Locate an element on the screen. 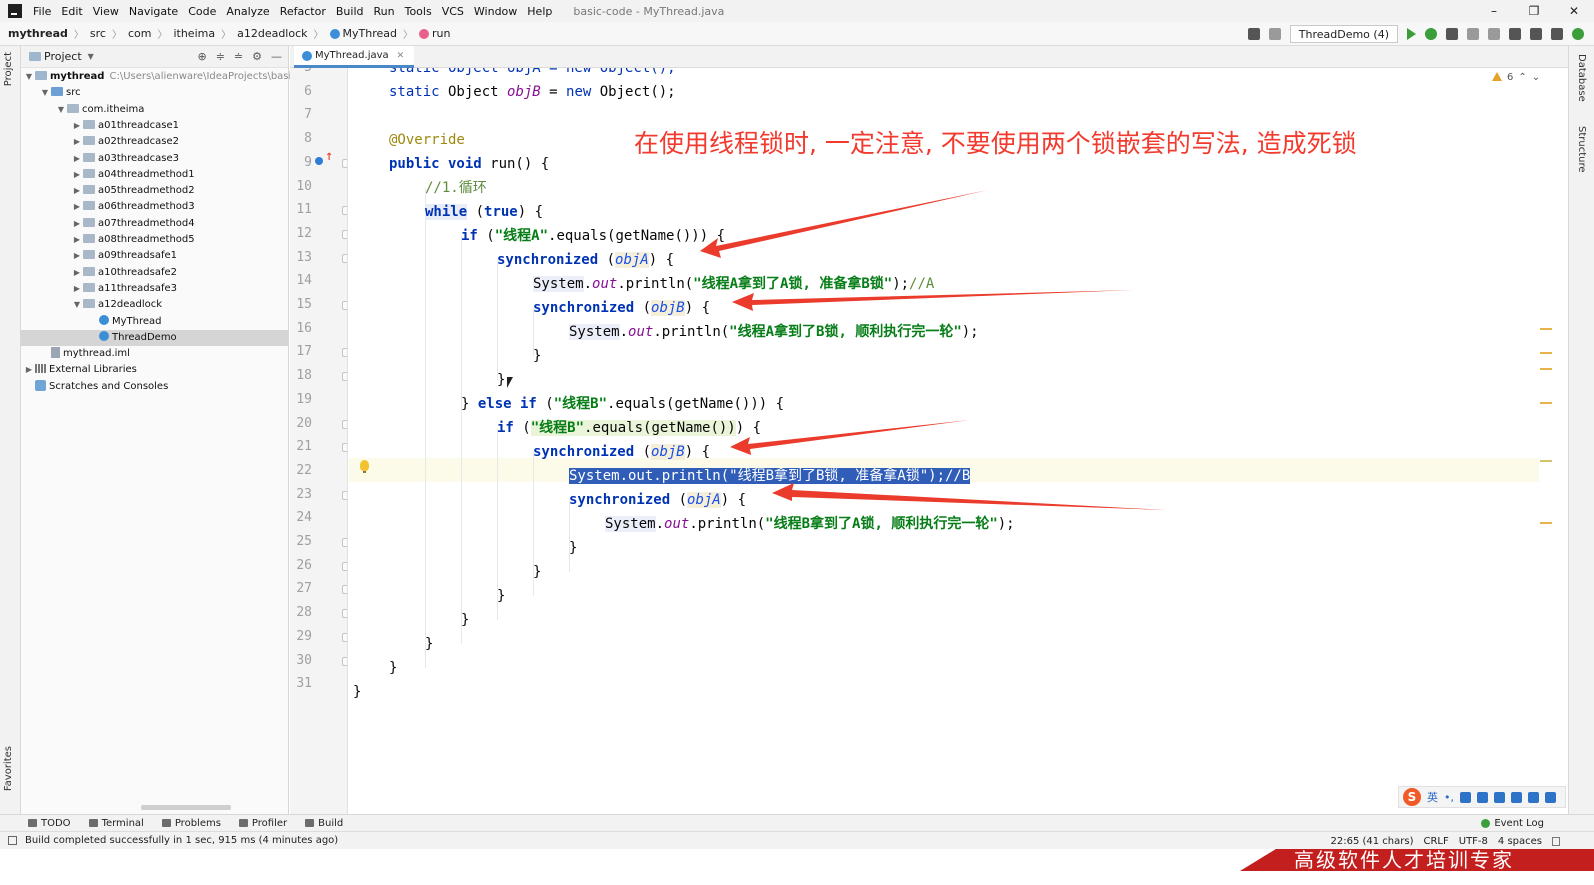 The image size is (1594, 885). line-number: 7 is located at coordinates (301, 115).